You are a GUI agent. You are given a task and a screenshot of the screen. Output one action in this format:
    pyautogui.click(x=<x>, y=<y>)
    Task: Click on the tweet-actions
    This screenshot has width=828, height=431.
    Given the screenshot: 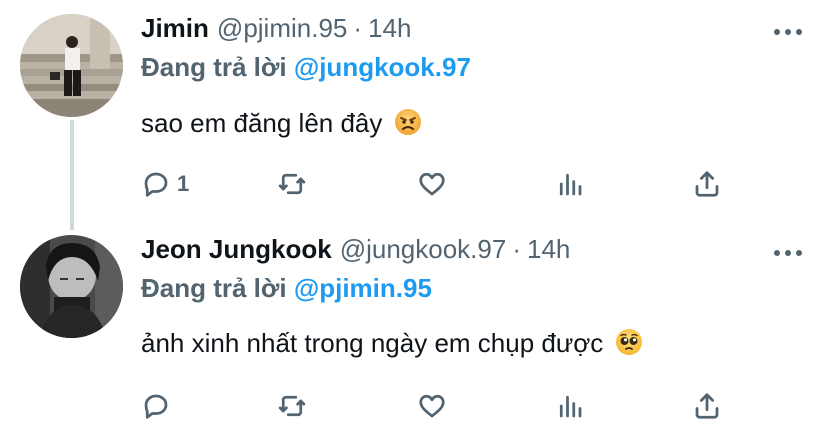 What is the action you would take?
    pyautogui.click(x=441, y=406)
    